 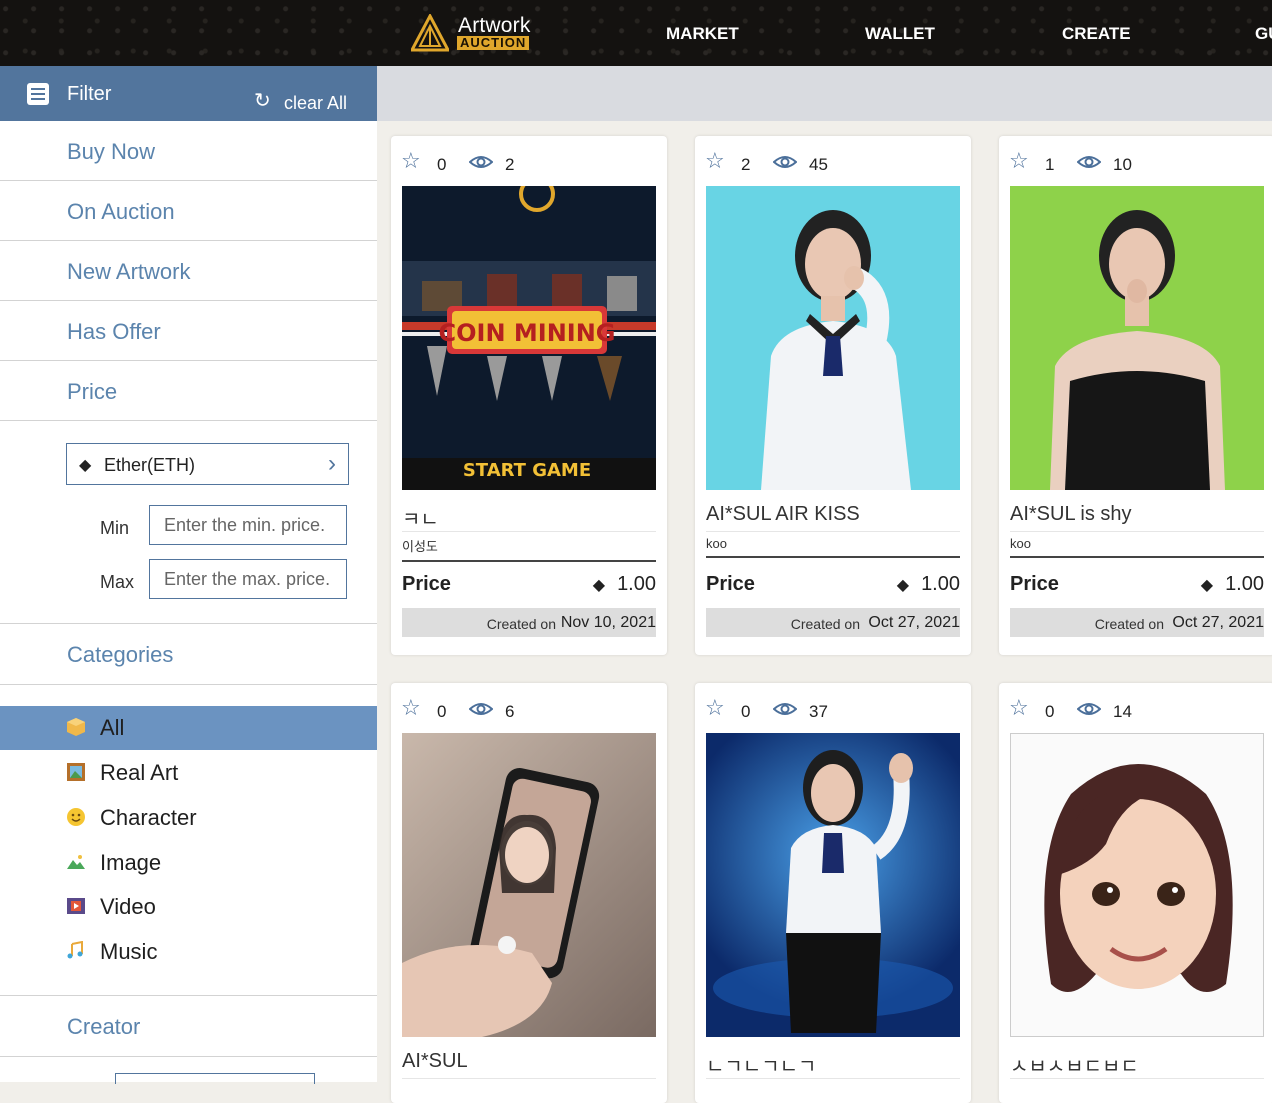 What do you see at coordinates (476, 34) in the screenshot?
I see `artwork-auction-logo: Artwork AUCTION` at bounding box center [476, 34].